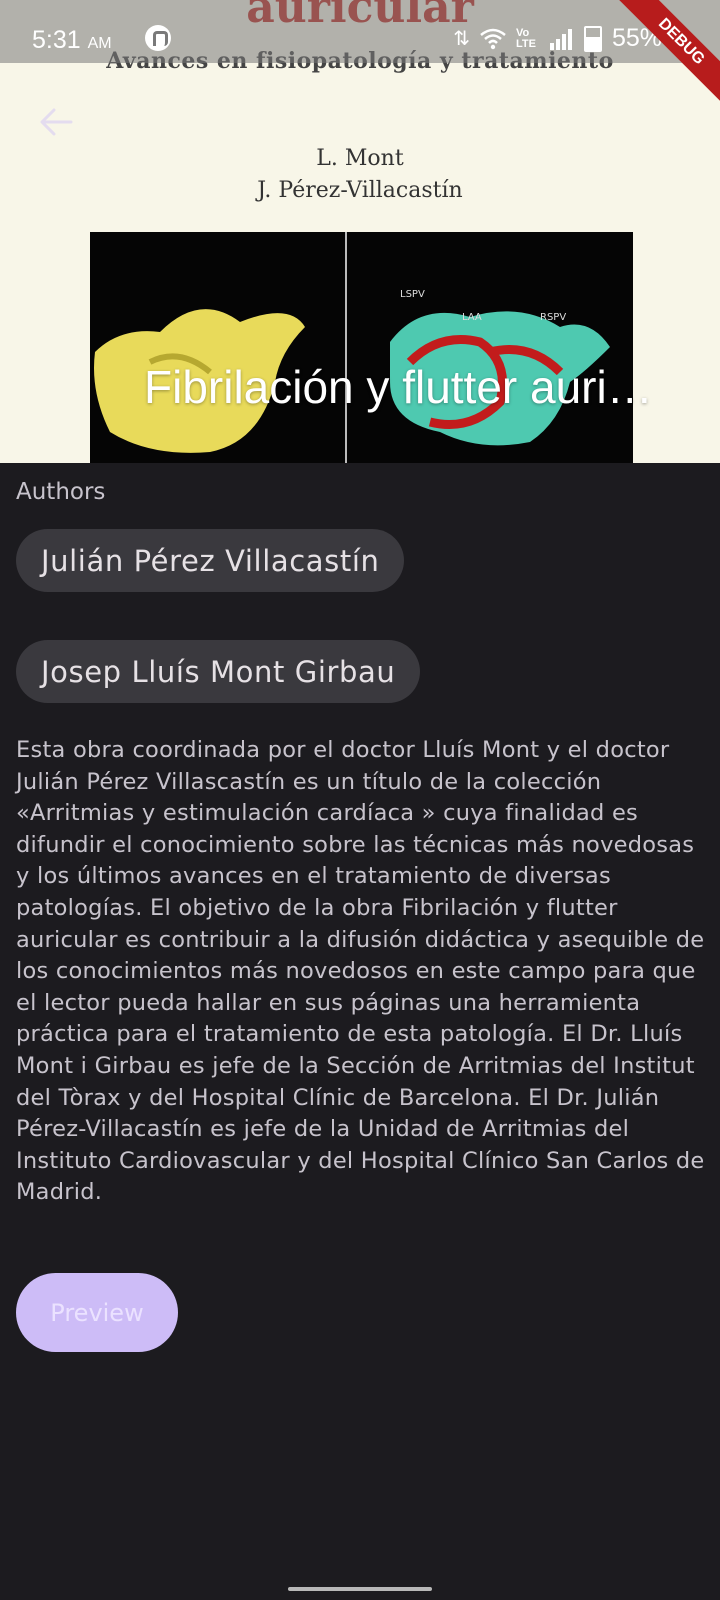 The image size is (720, 1600). Describe the element at coordinates (412, 294) in the screenshot. I see `svg-text: LSPV` at that location.